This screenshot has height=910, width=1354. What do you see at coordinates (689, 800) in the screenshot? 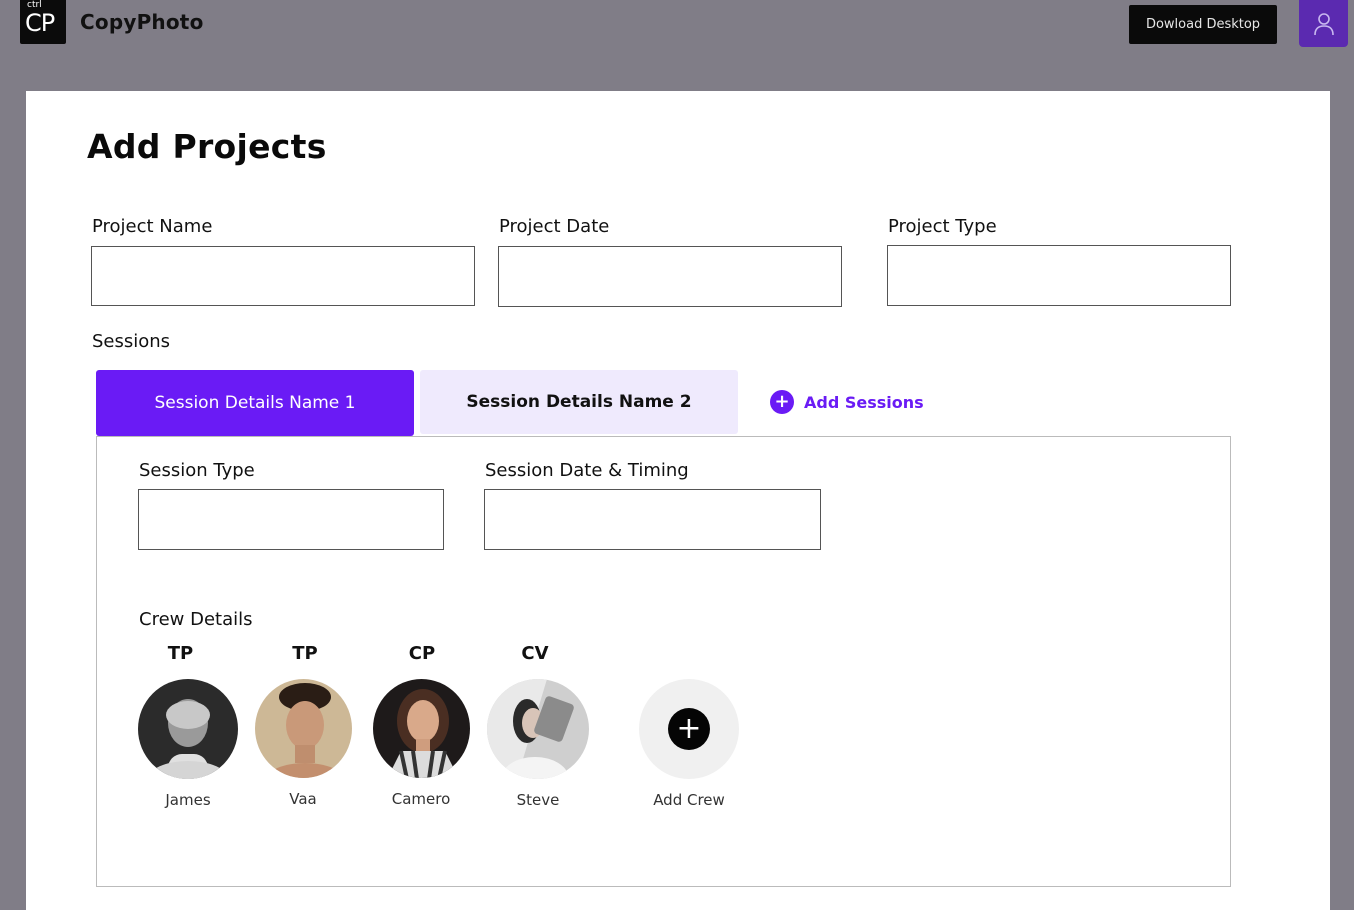
I see `add-crew-label: Add Crew` at bounding box center [689, 800].